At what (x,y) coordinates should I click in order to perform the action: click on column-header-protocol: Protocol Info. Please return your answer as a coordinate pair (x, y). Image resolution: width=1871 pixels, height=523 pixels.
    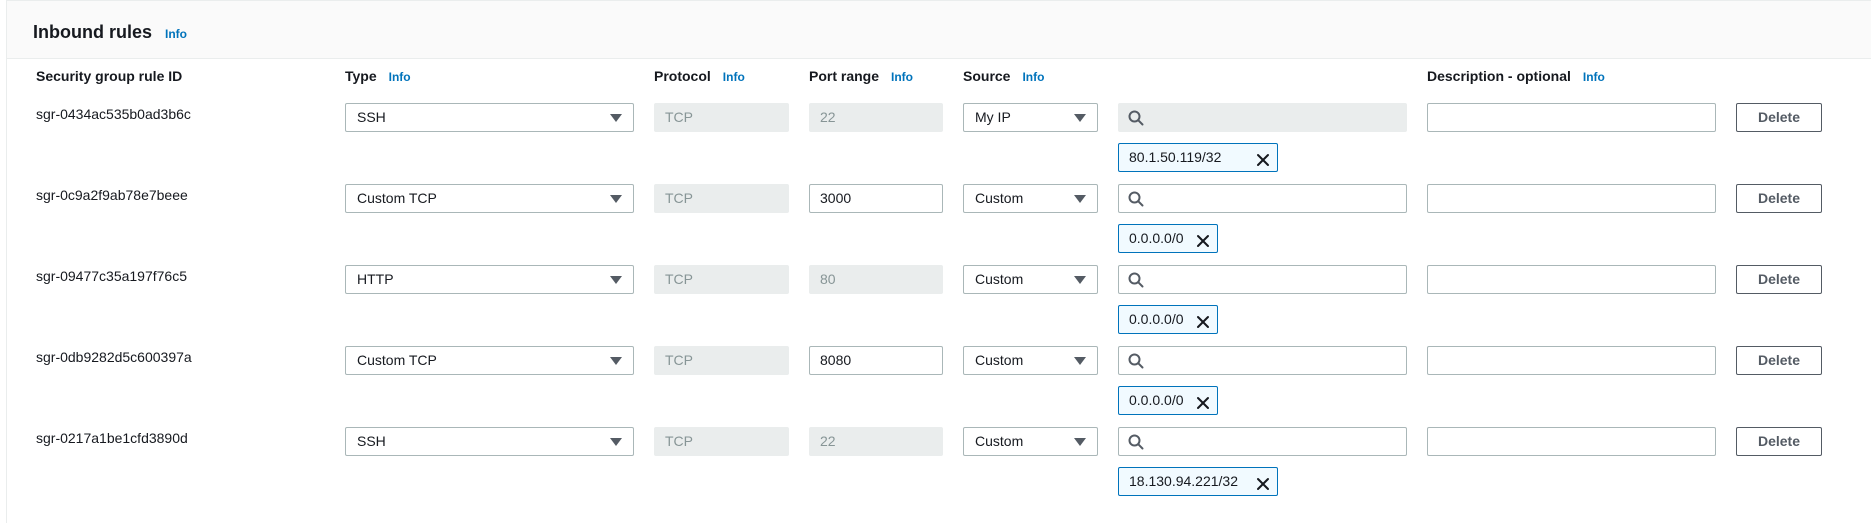
    Looking at the image, I should click on (699, 76).